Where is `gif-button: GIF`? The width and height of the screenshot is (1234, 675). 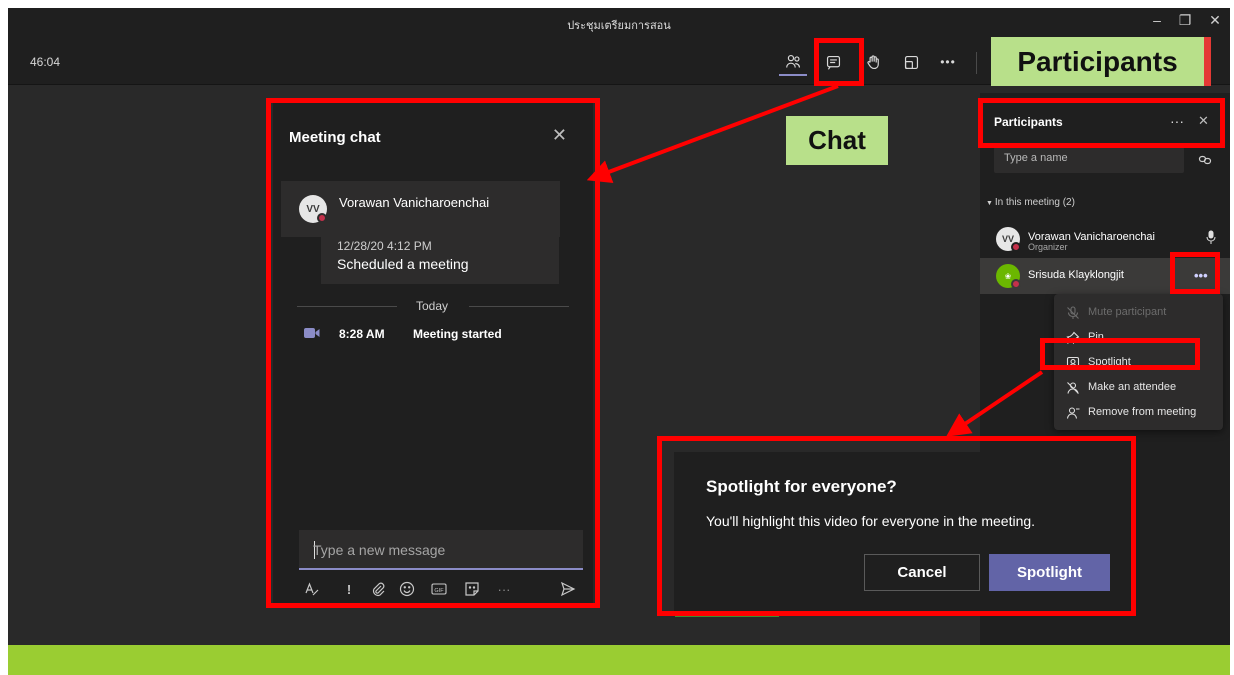 gif-button: GIF is located at coordinates (439, 590).